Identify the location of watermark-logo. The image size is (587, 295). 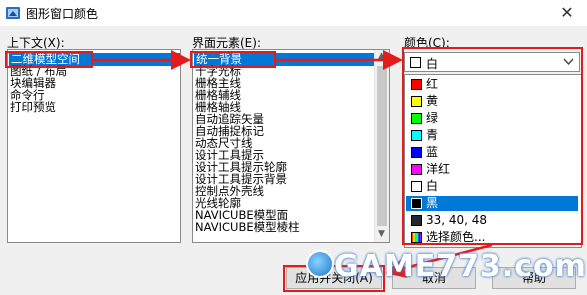
(320, 264).